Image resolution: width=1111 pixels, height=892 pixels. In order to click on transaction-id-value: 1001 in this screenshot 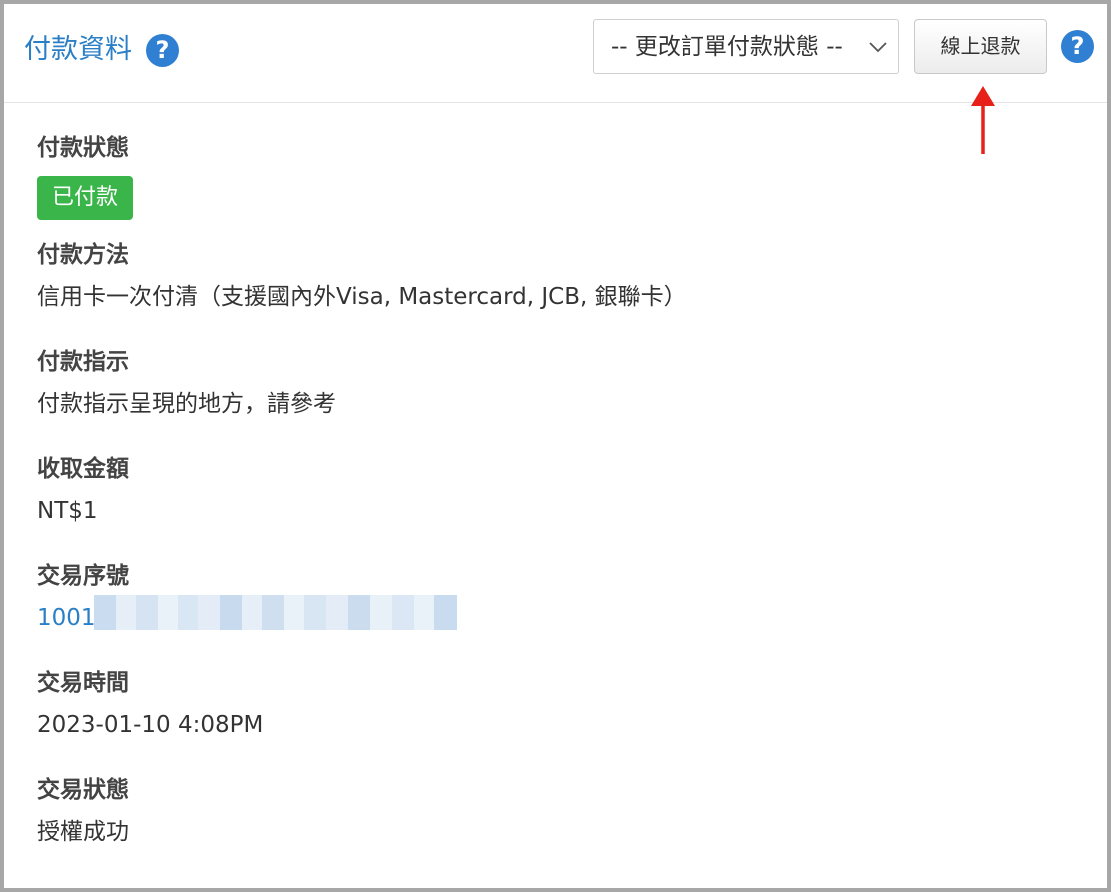, I will do `click(362, 614)`.